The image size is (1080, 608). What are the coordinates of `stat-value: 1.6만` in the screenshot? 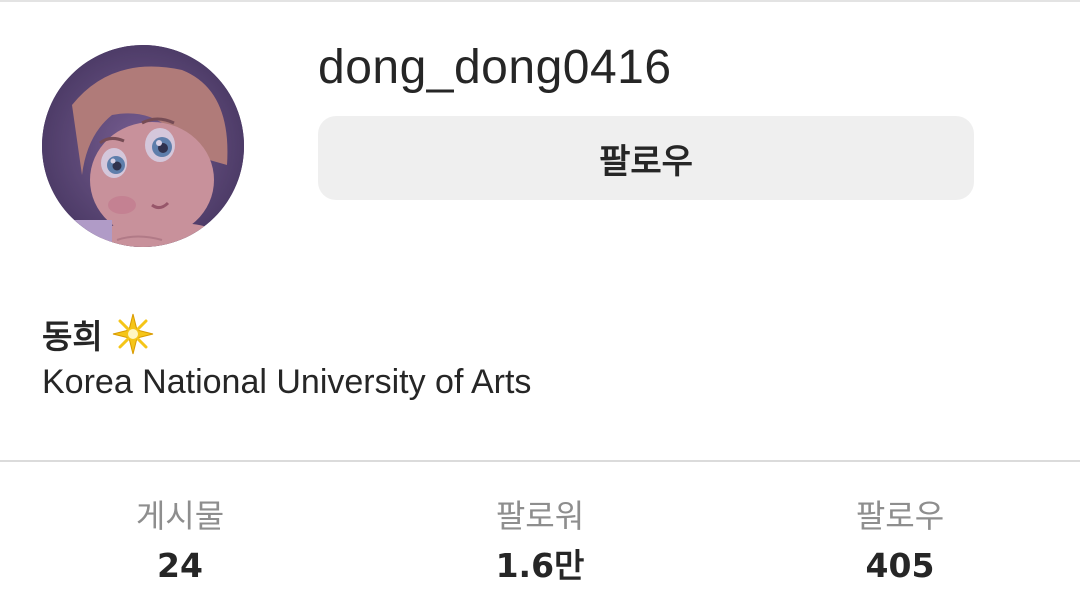 It's located at (540, 565).